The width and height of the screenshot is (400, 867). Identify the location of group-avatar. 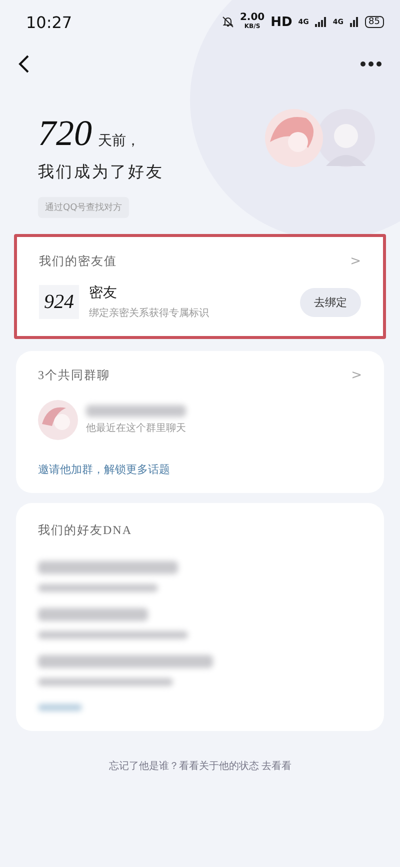
(58, 420).